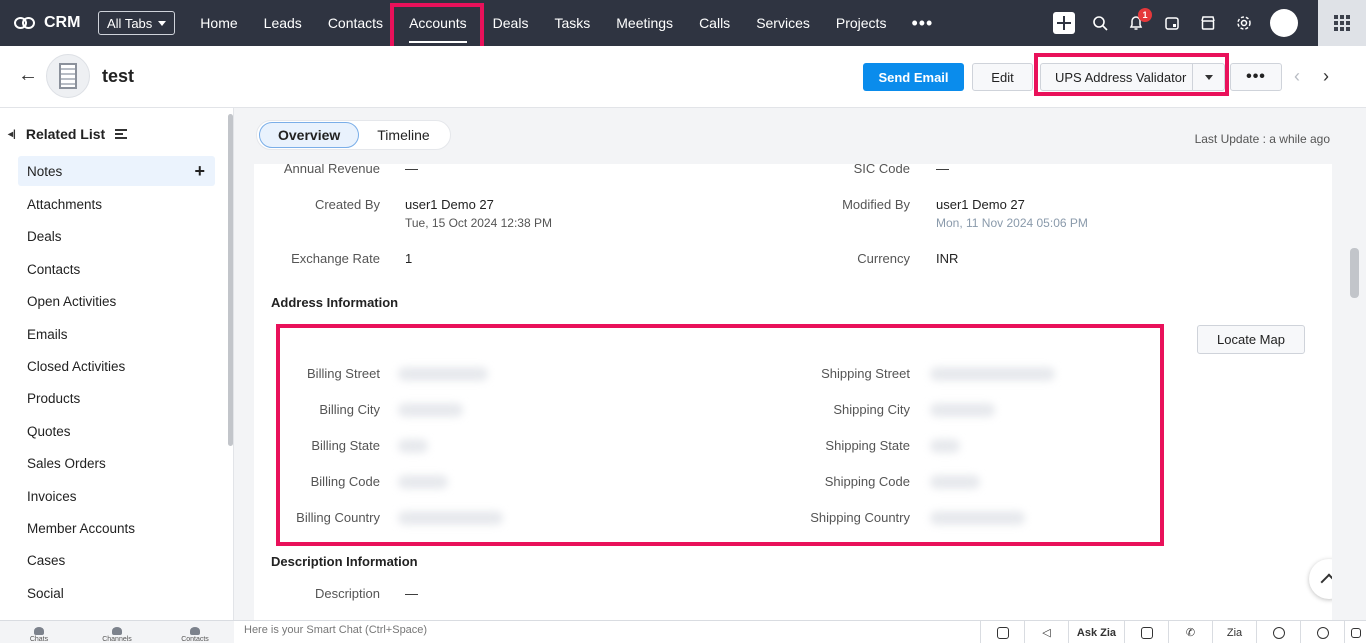 This screenshot has width=1366, height=643. I want to click on edit-button: Edit, so click(1002, 77).